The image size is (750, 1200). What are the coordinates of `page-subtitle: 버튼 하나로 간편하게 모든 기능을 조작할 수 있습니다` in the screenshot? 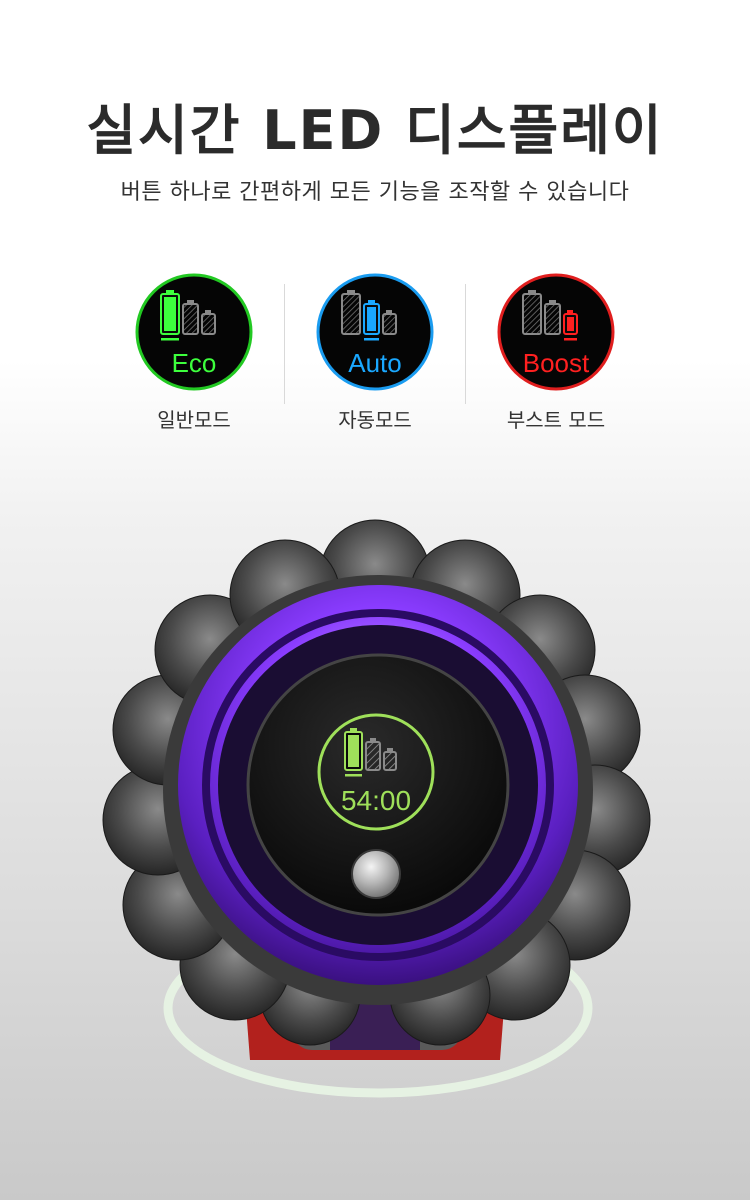 It's located at (375, 192).